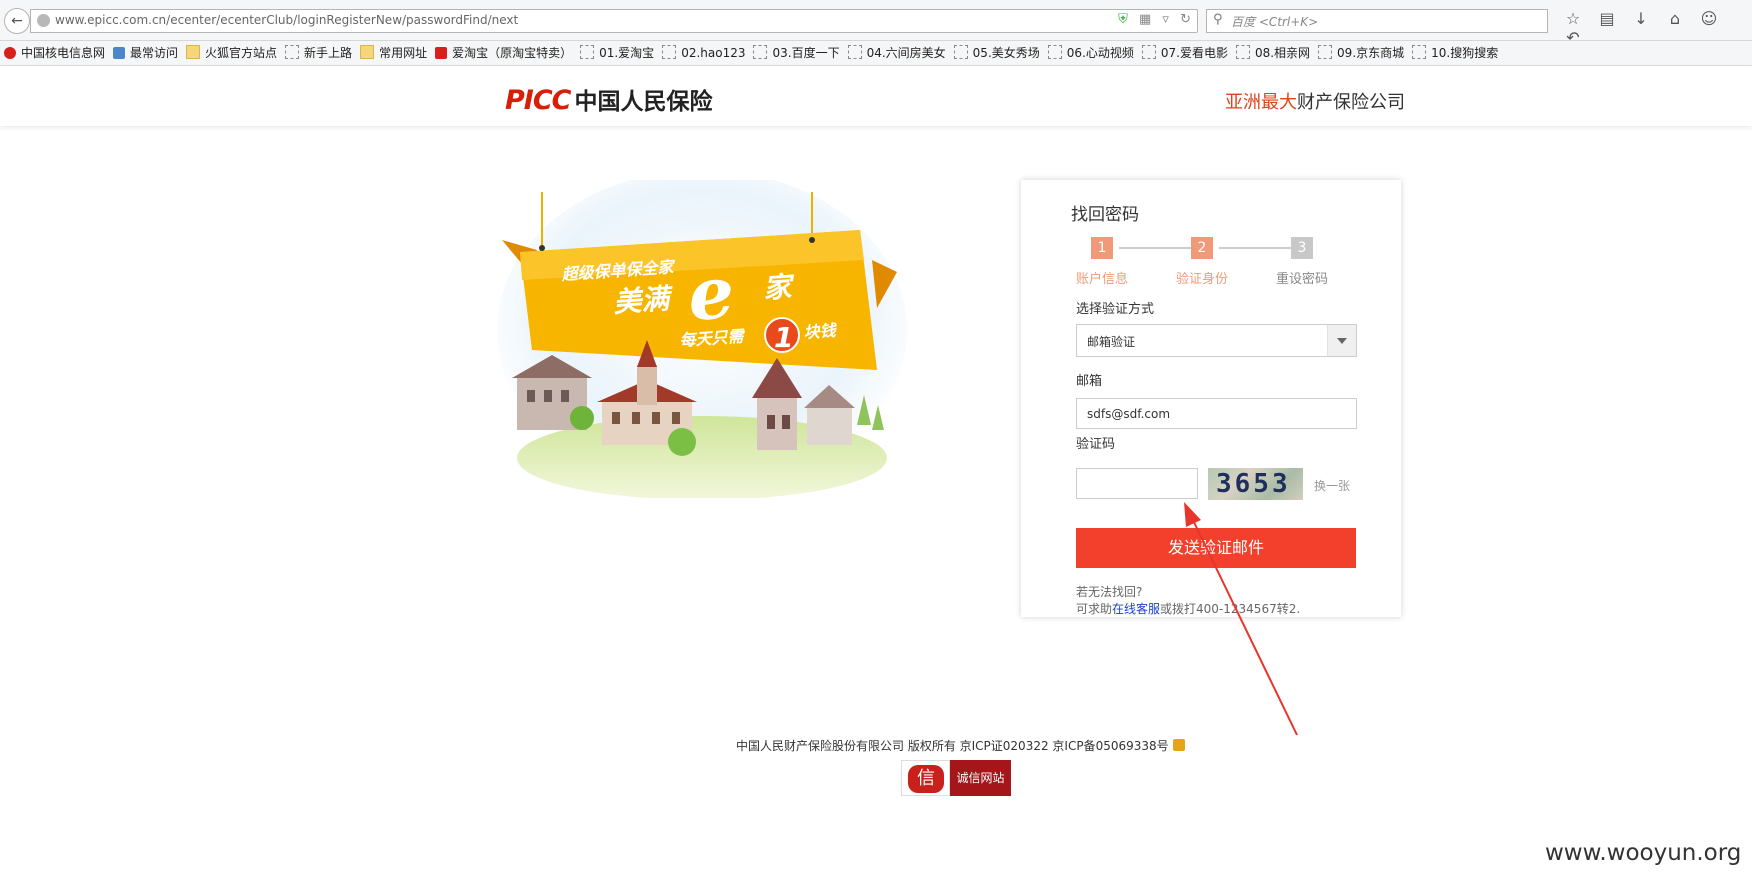 The height and width of the screenshot is (884, 1752). I want to click on bookmark-item: 04.六间房美女, so click(896, 53).